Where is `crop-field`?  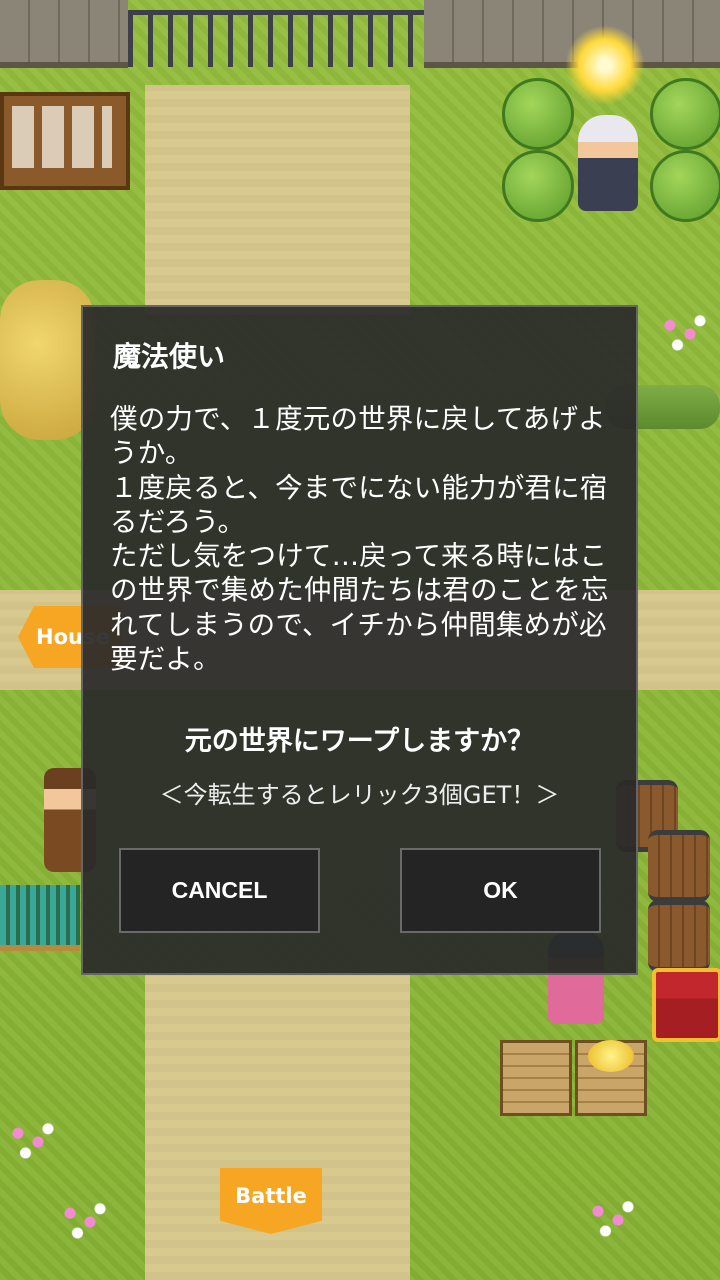 crop-field is located at coordinates (40, 918).